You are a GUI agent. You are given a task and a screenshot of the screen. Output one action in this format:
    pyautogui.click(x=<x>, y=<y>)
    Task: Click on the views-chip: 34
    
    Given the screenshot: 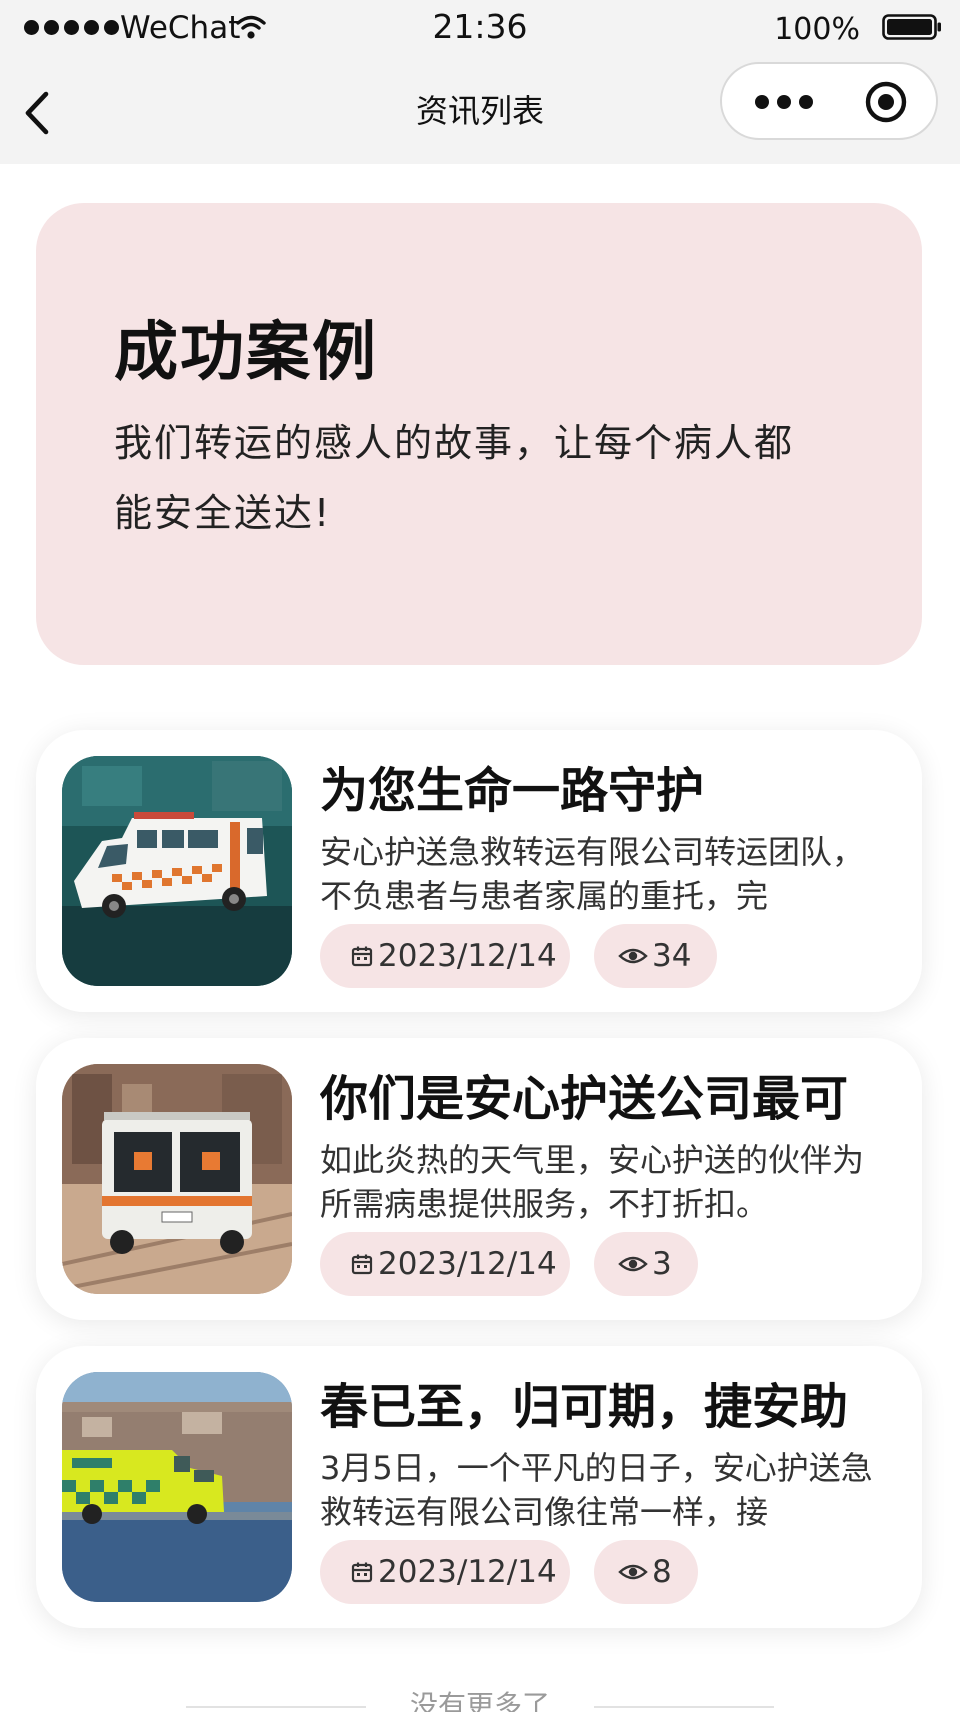 What is the action you would take?
    pyautogui.click(x=656, y=956)
    